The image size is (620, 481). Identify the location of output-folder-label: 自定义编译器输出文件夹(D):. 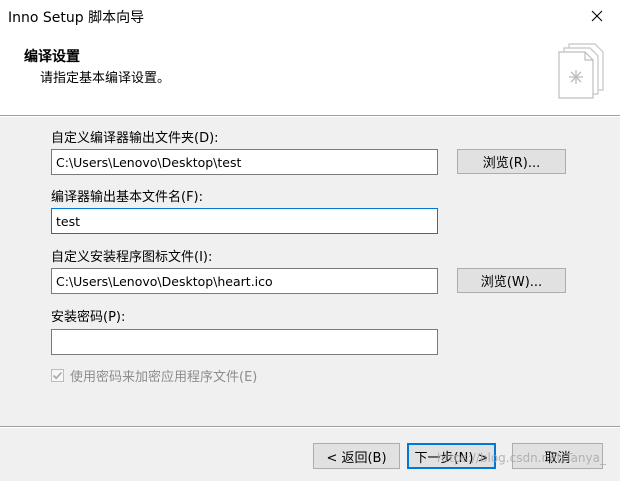
(135, 138).